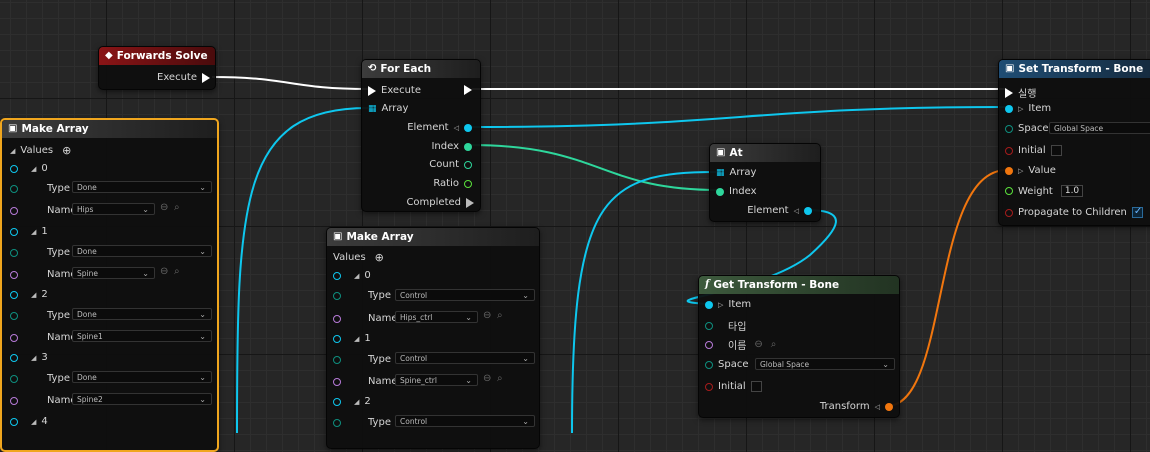  Describe the element at coordinates (142, 336) in the screenshot. I see `name-dropdown: Spine1 ⌄` at that location.